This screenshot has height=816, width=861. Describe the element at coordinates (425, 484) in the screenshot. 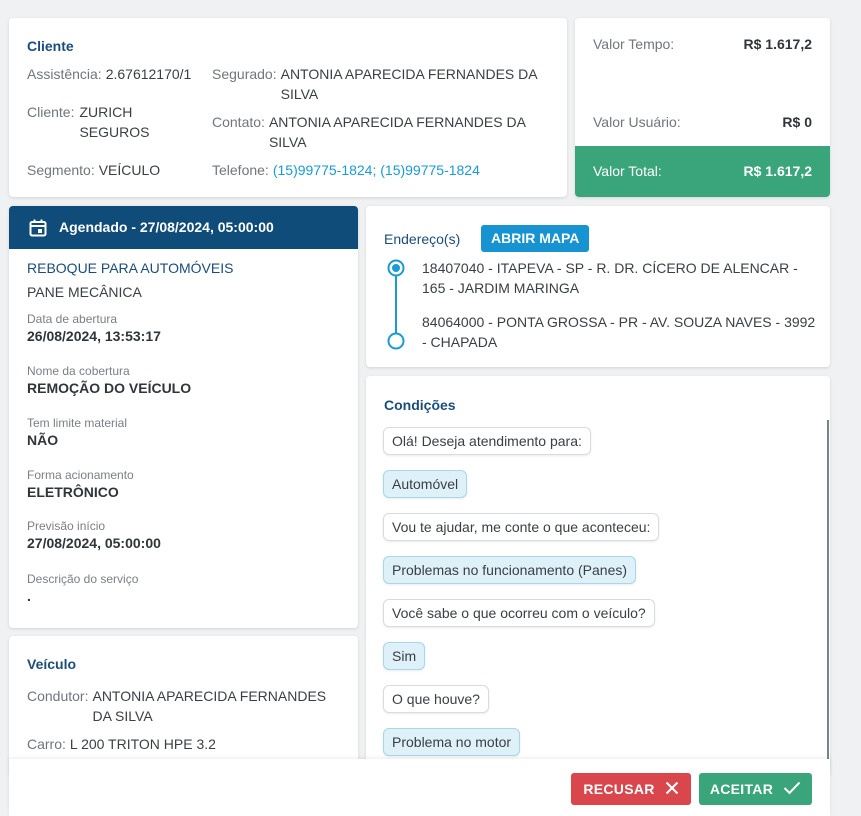

I see `chat-reply: Automóvel` at that location.